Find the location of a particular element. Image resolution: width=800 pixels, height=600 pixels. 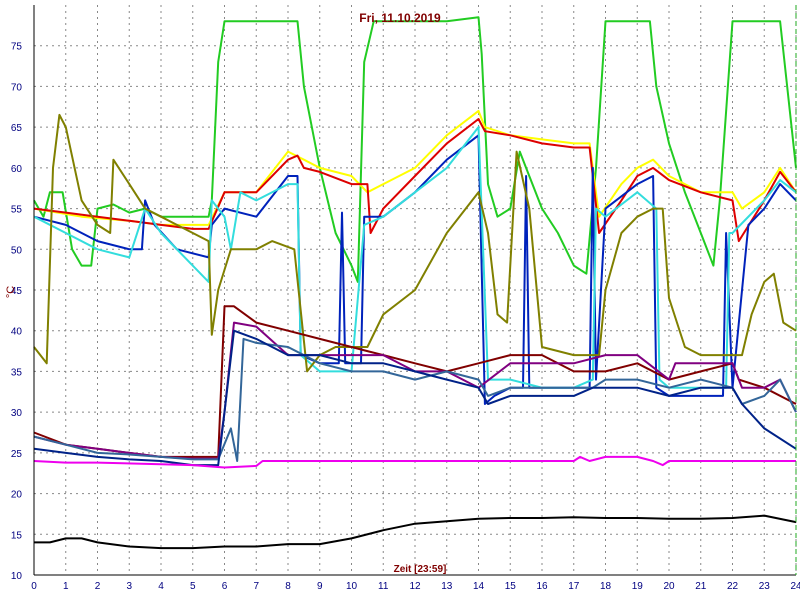

x-tick-label: 22 is located at coordinates (733, 586).